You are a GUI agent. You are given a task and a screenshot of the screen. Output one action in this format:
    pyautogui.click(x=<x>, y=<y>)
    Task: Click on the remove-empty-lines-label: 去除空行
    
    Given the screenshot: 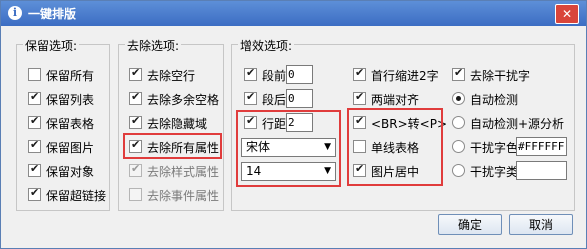 What is the action you would take?
    pyautogui.click(x=171, y=76)
    